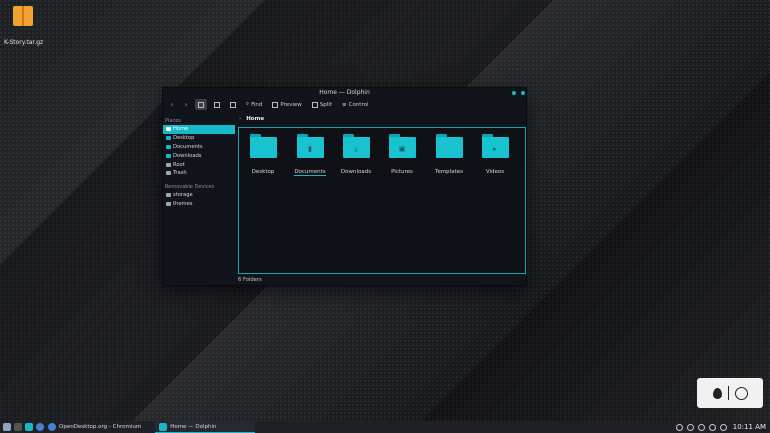  What do you see at coordinates (717, 393) in the screenshot?
I see `drop-icon` at bounding box center [717, 393].